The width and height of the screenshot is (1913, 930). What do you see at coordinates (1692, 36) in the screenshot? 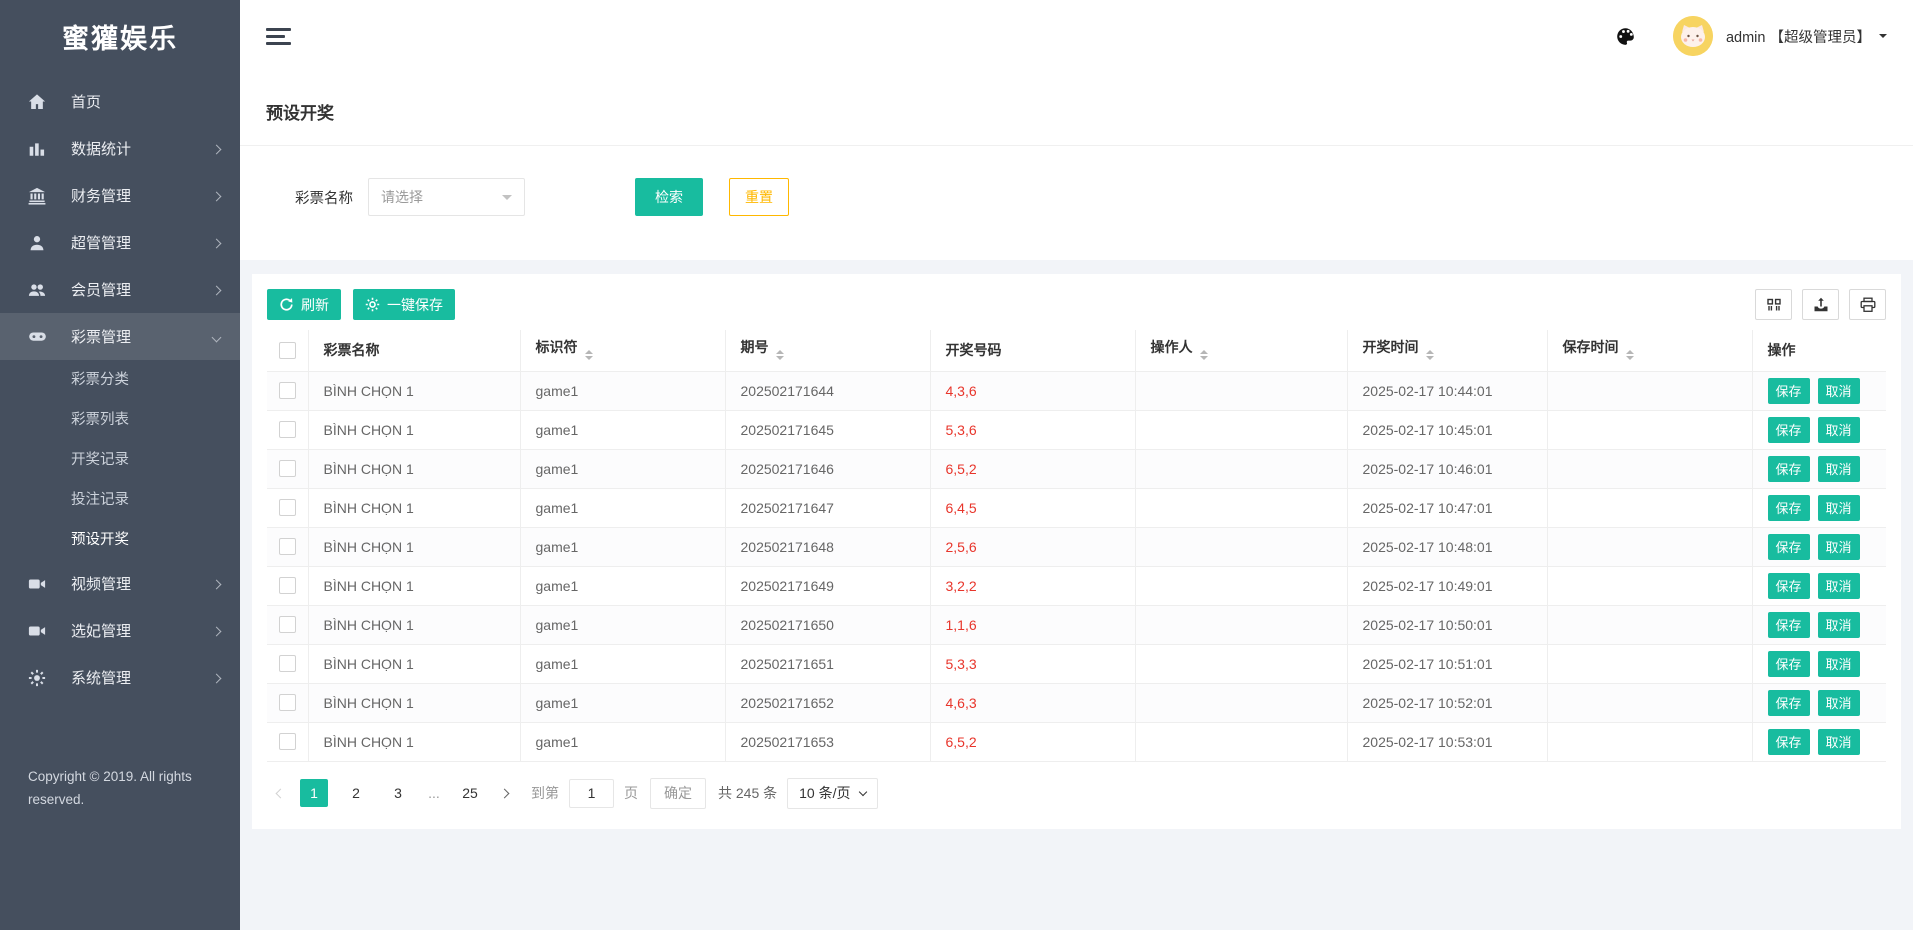
I see `avatar` at bounding box center [1692, 36].